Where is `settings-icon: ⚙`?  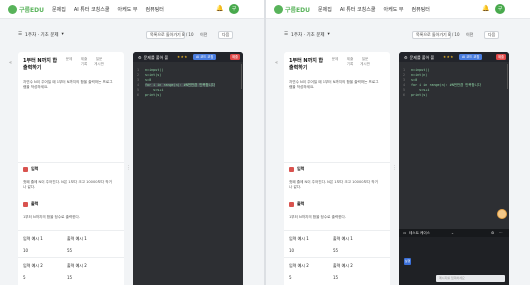
settings-icon: ⚙ is located at coordinates (492, 233).